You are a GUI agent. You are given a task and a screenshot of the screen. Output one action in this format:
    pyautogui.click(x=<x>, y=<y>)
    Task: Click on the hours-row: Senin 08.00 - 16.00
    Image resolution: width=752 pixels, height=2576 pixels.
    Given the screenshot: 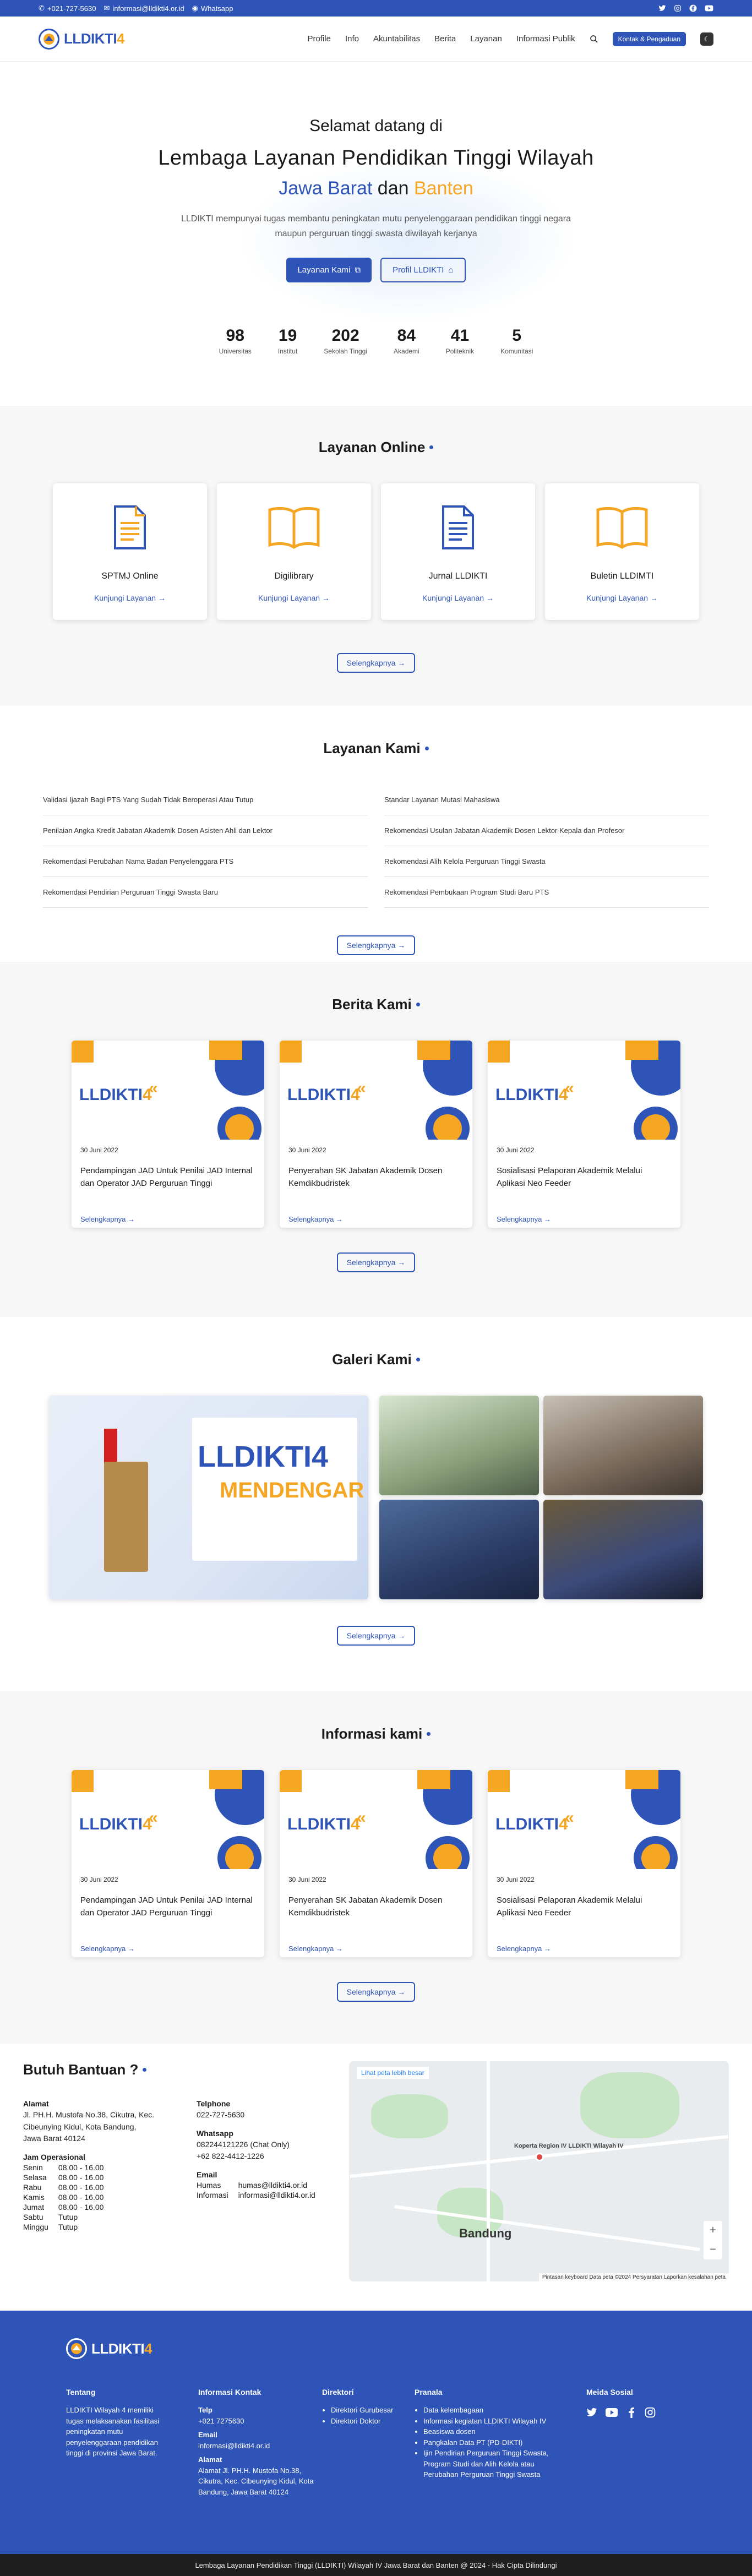 What is the action you would take?
    pyautogui.click(x=68, y=2167)
    